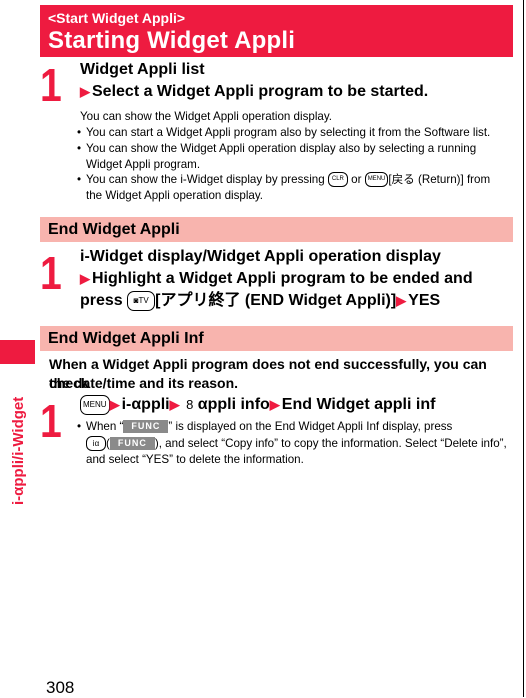 The width and height of the screenshot is (526, 698). Describe the element at coordinates (276, 300) in the screenshot. I see `step-text: [アプリ終了 (END Widget Appli)]` at that location.